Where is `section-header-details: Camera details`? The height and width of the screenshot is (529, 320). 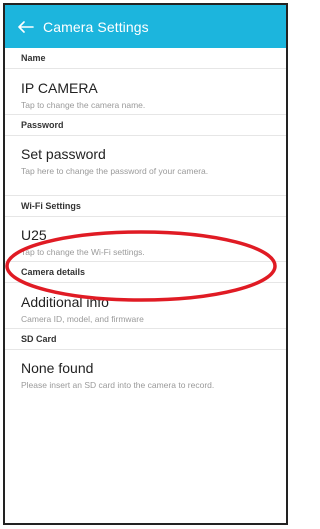
section-header-details: Camera details is located at coordinates (145, 272).